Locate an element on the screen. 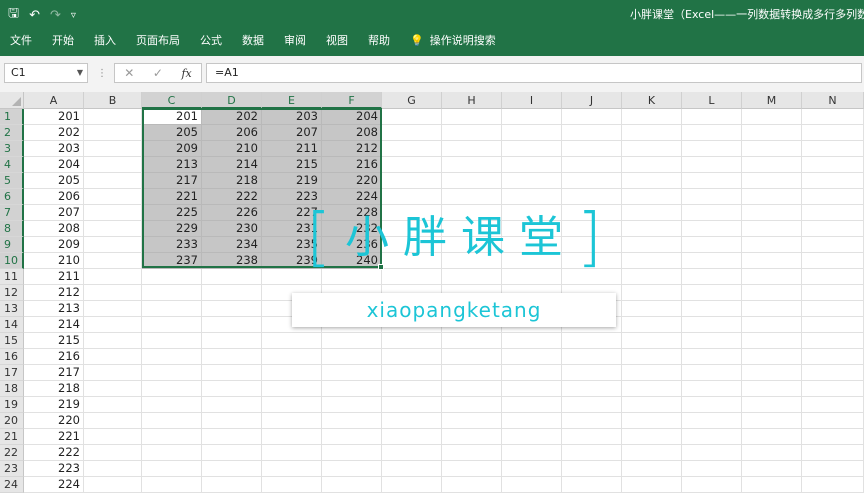 Image resolution: width=864 pixels, height=493 pixels. cell-G22 is located at coordinates (412, 453).